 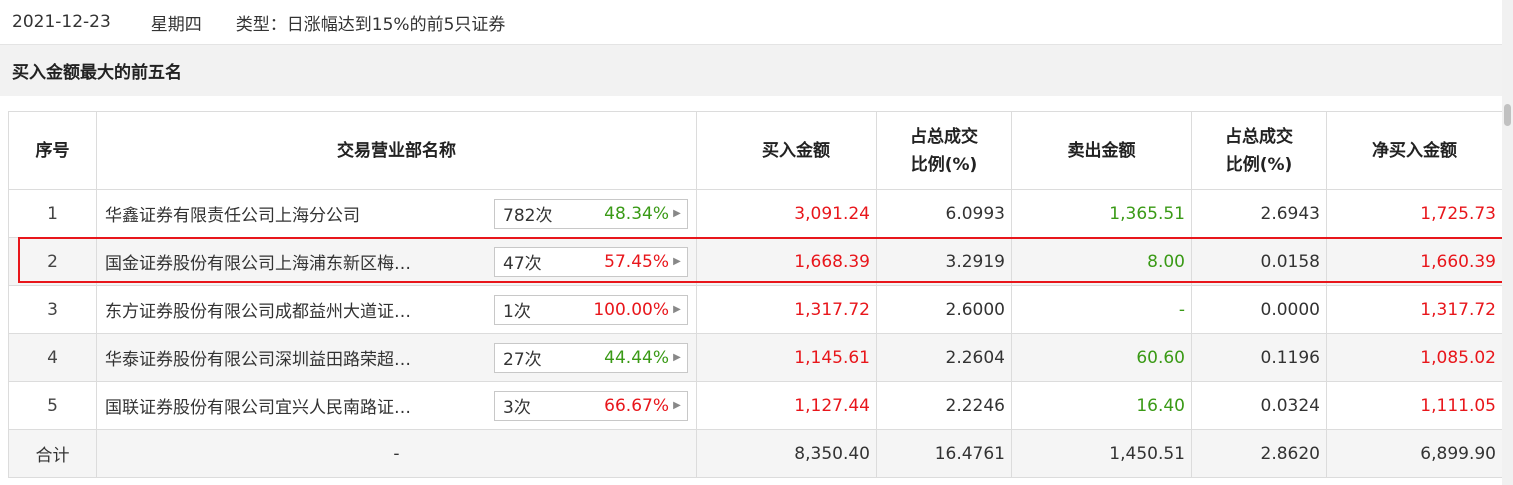 I want to click on dept-name-link: 华鑫证券有限责任公司上海分公司, so click(x=296, y=213).